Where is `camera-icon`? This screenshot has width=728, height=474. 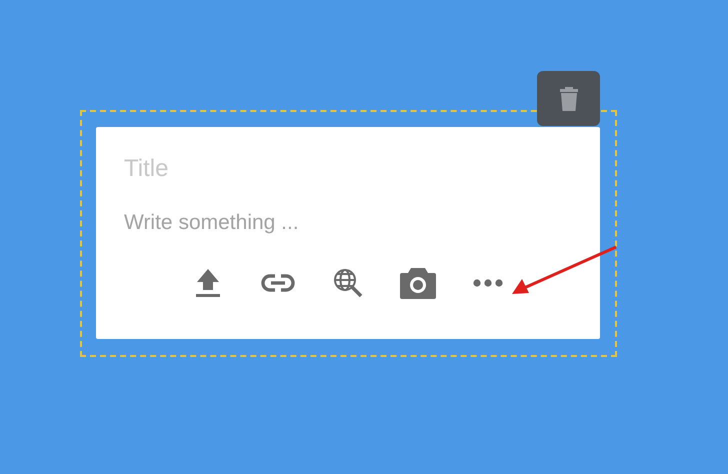
camera-icon is located at coordinates (418, 283).